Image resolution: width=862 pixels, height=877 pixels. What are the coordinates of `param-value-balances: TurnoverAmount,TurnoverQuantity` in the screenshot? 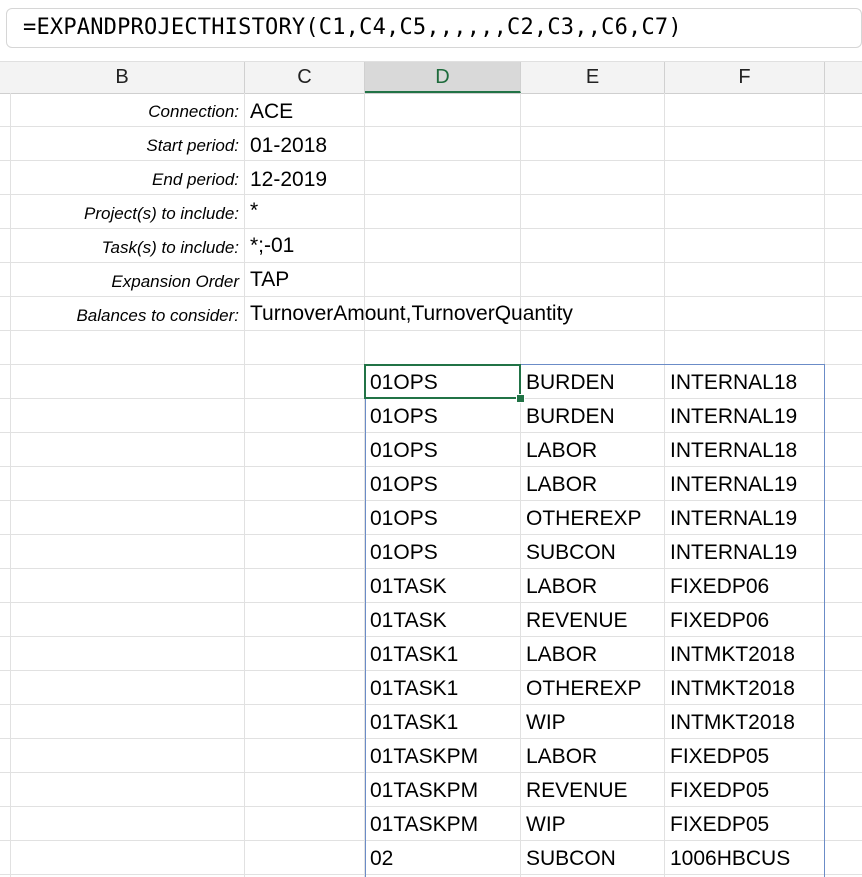 It's located at (411, 314).